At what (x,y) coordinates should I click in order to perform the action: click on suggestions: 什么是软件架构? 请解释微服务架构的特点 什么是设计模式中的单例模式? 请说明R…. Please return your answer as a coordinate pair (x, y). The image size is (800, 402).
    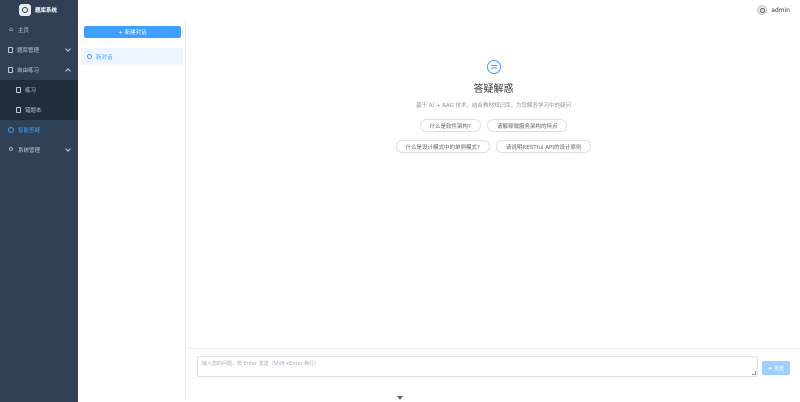
    Looking at the image, I should click on (493, 136).